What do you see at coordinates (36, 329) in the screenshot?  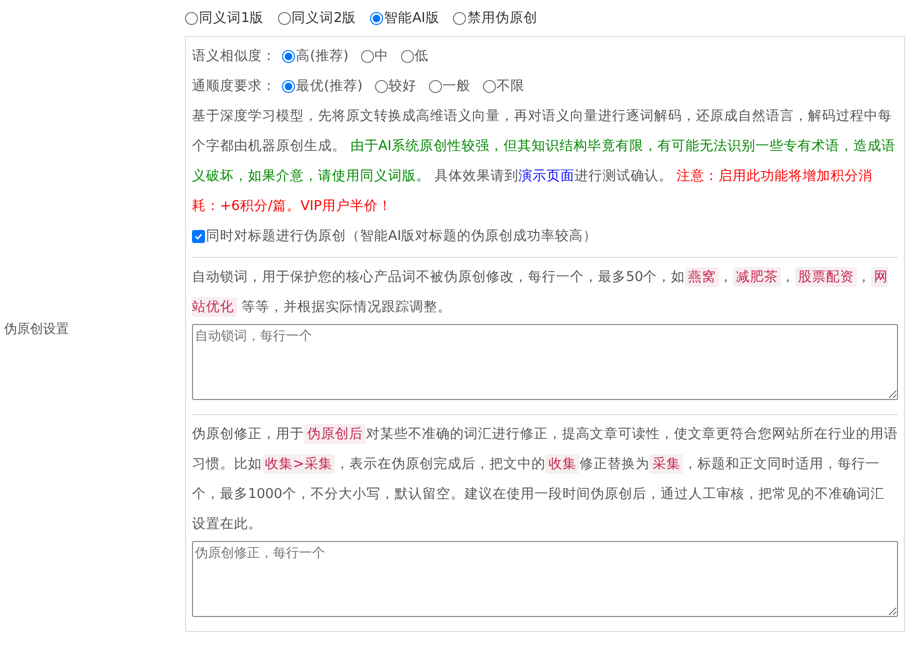 I see `setting-label: 伪原创设置` at bounding box center [36, 329].